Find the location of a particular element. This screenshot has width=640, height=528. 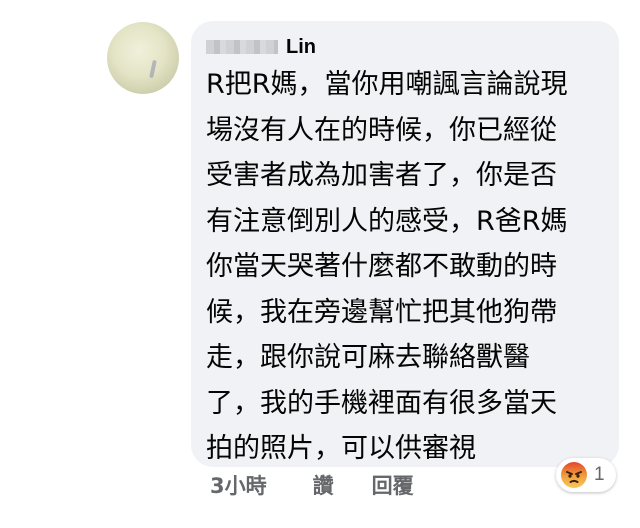

comment-line: R把R媽，當你用嘲諷言論說現 is located at coordinates (387, 84).